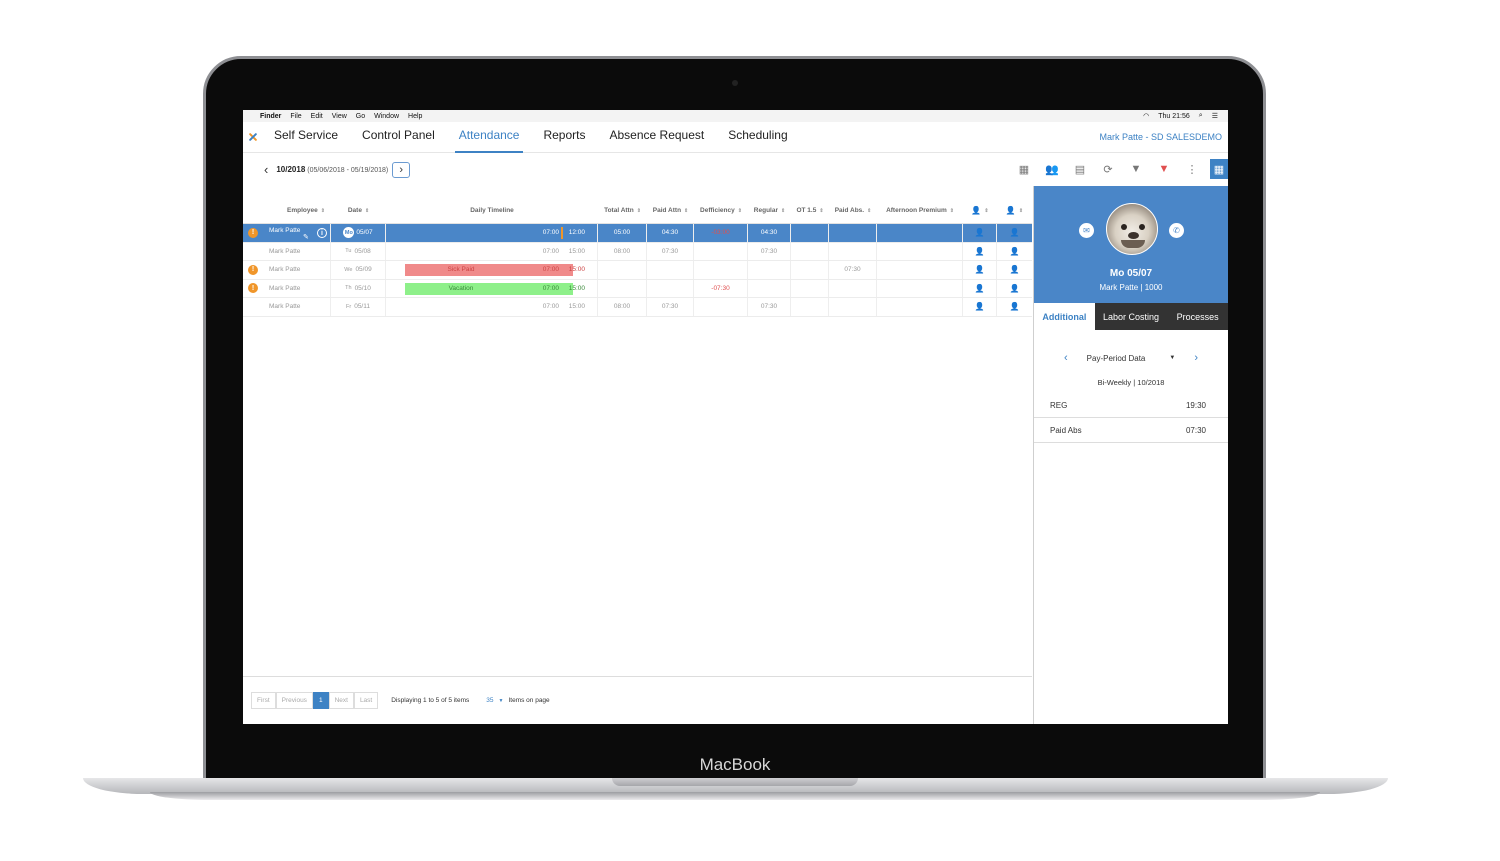  Describe the element at coordinates (1014, 210) in the screenshot. I see `header-person-2: 👤 ⇕` at that location.